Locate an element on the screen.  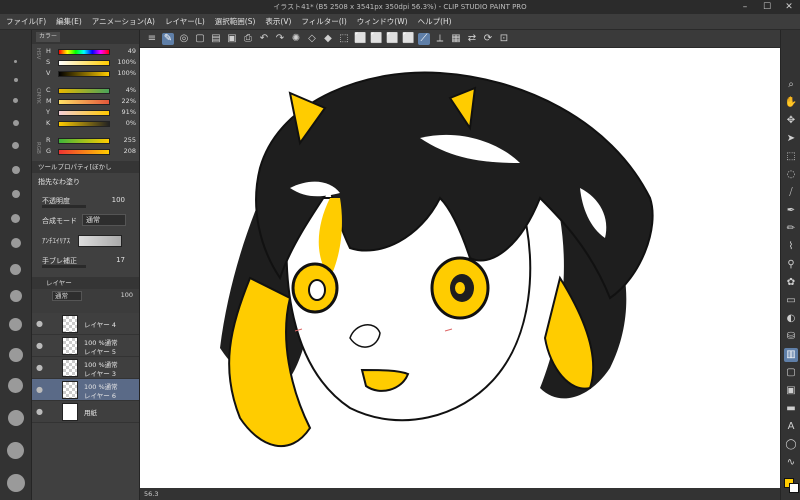
undo-icon: ↶ is located at coordinates (264, 39).